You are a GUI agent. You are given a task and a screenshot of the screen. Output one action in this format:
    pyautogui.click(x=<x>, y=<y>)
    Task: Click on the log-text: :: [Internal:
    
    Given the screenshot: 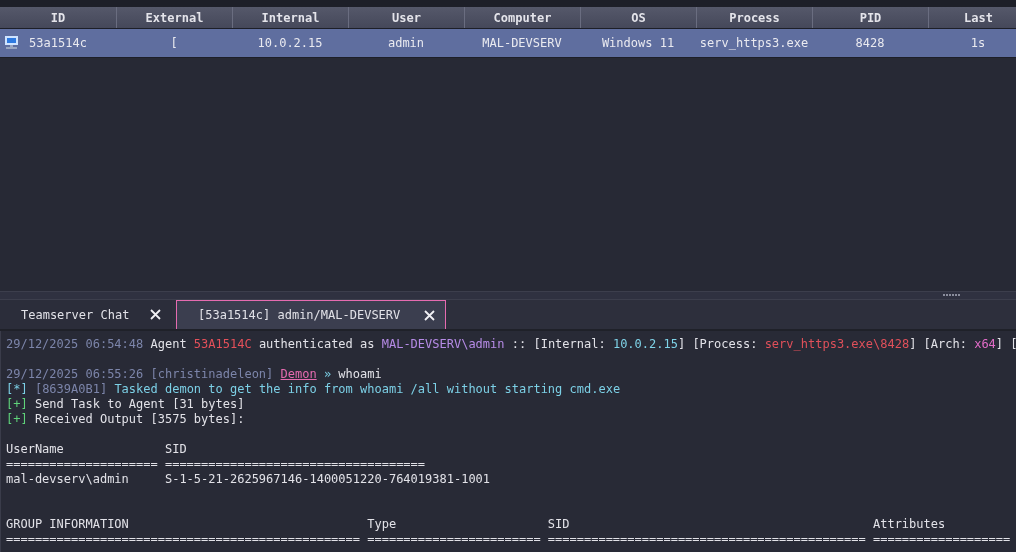 What is the action you would take?
    pyautogui.click(x=558, y=344)
    